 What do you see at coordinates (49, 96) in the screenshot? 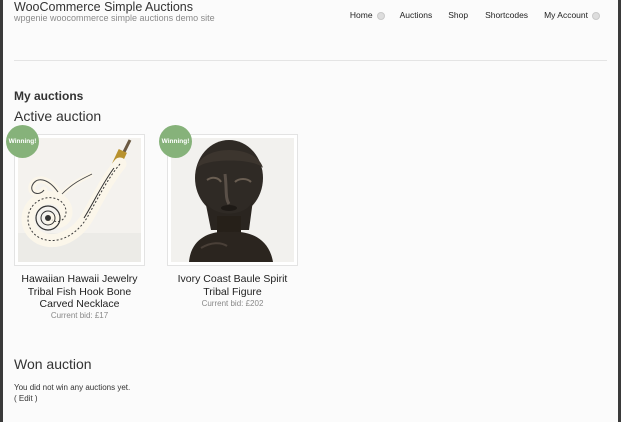
I see `page-title: My auctions` at bounding box center [49, 96].